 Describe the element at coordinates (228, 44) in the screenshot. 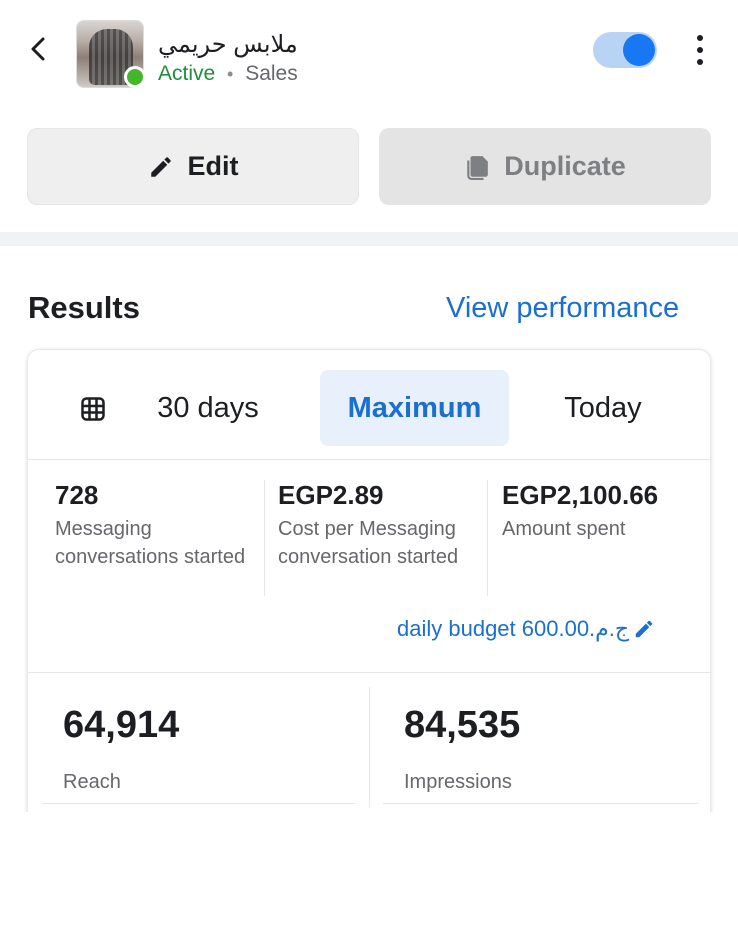

I see `ad-title: ملابس حريمي` at that location.